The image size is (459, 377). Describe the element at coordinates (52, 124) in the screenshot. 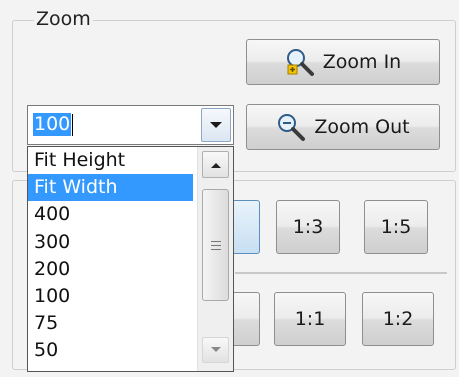

I see `zoom-combo-value: 100` at that location.